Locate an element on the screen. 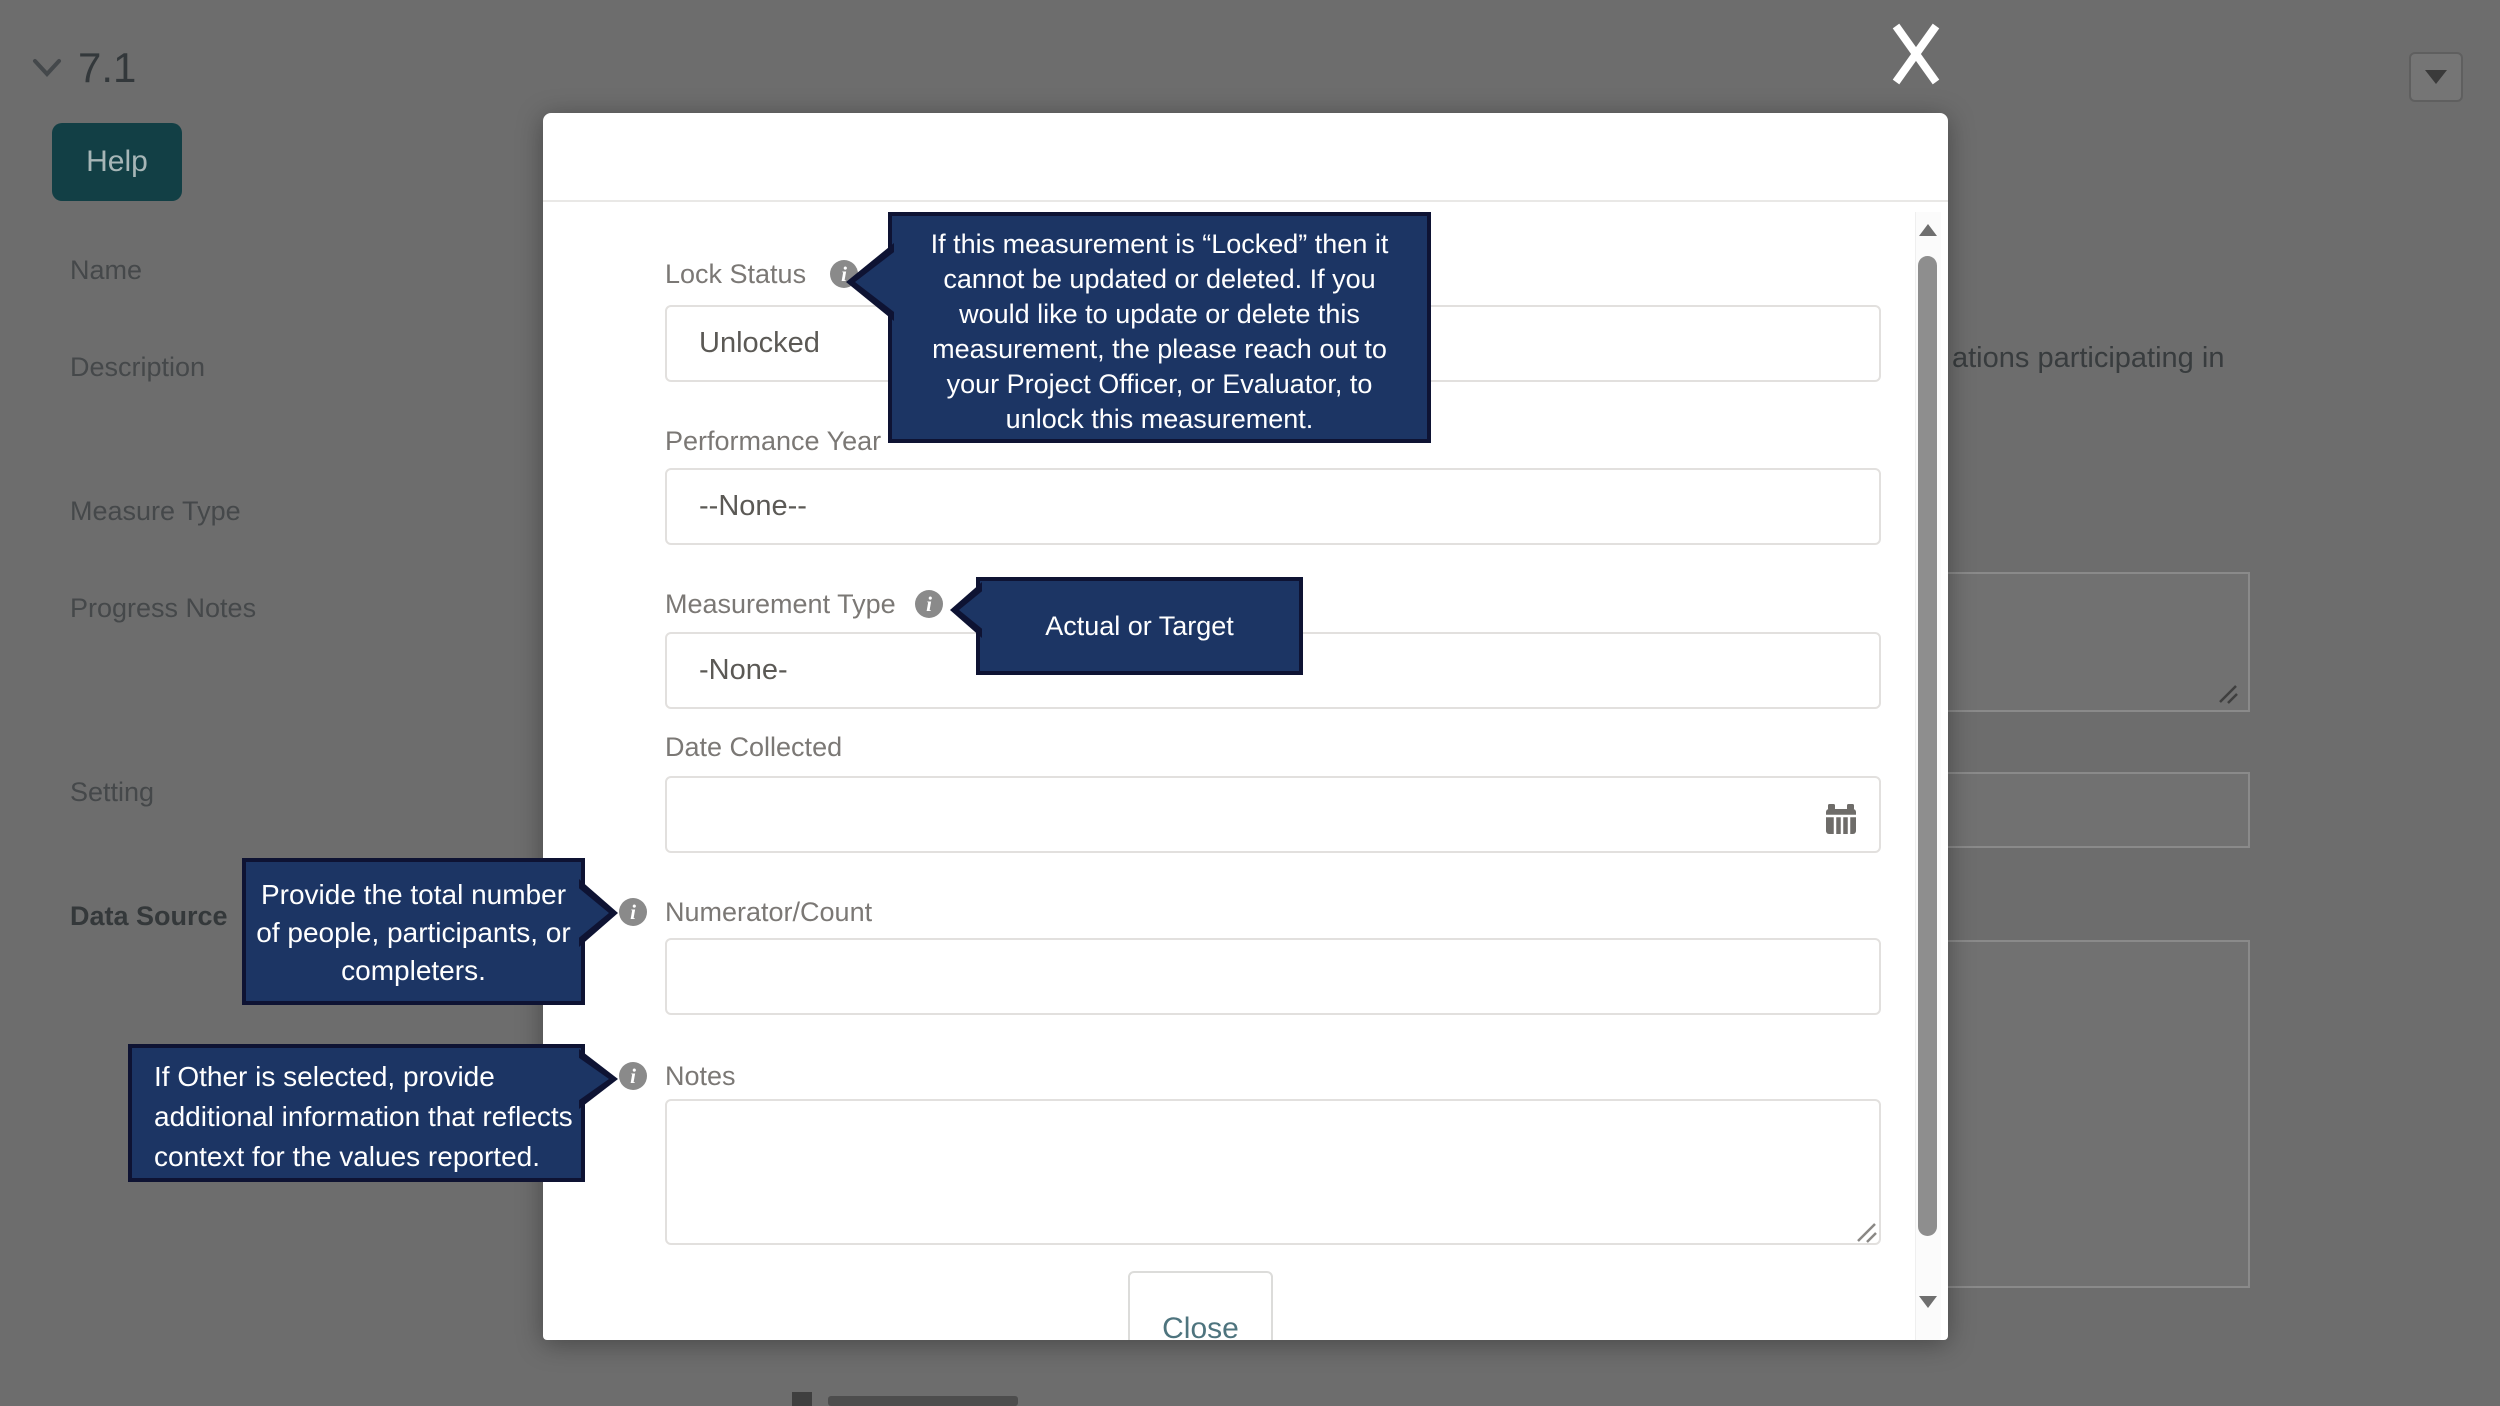 This screenshot has height=1406, width=2500. caret-down-icon is located at coordinates (2436, 77).